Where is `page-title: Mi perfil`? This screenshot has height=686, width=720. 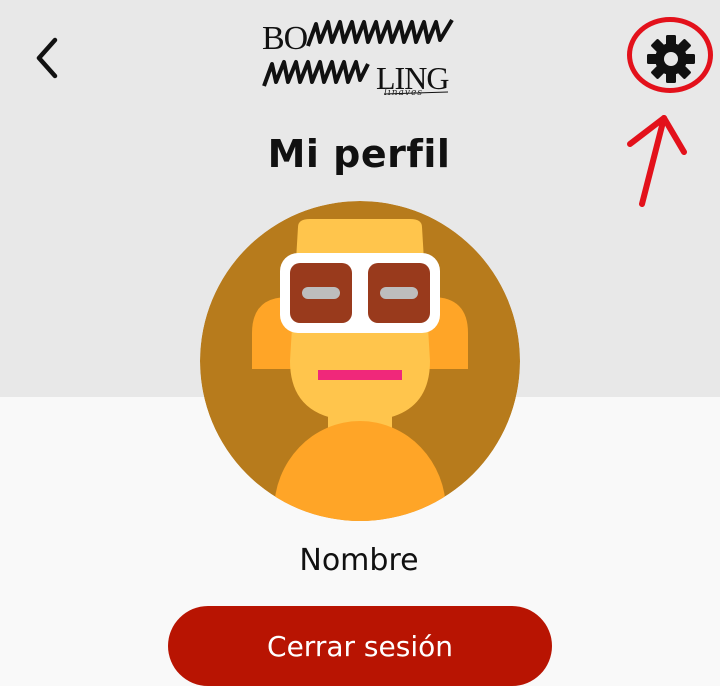 page-title: Mi perfil is located at coordinates (359, 154).